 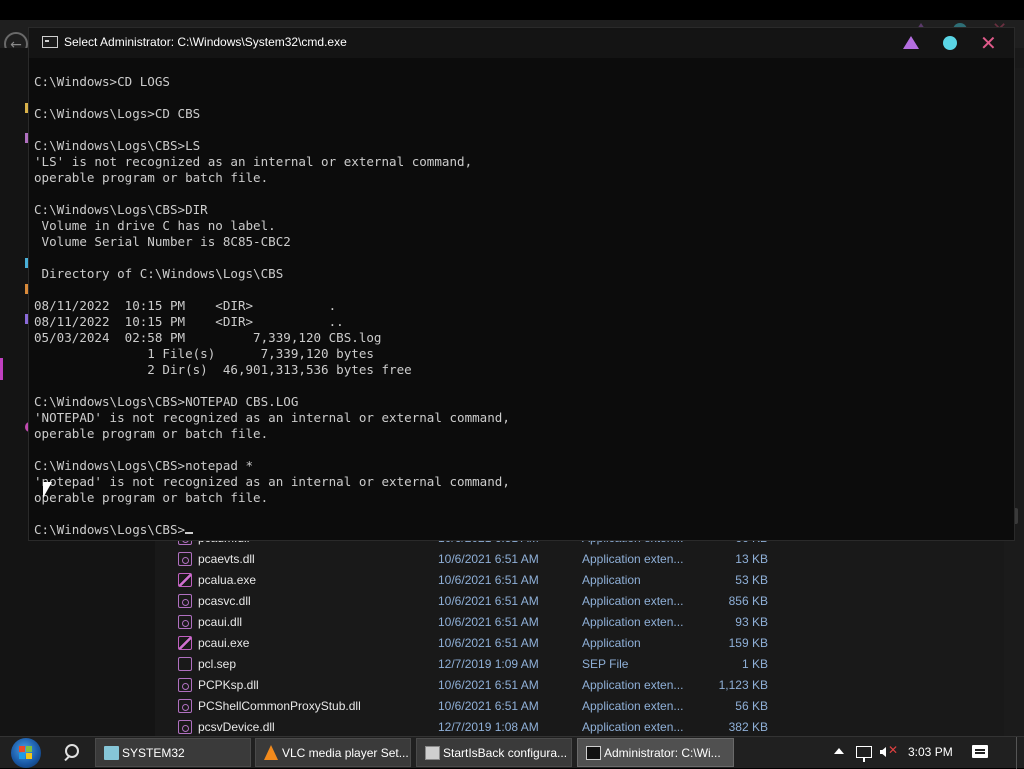 I want to click on startisback-icon, so click(x=432, y=753).